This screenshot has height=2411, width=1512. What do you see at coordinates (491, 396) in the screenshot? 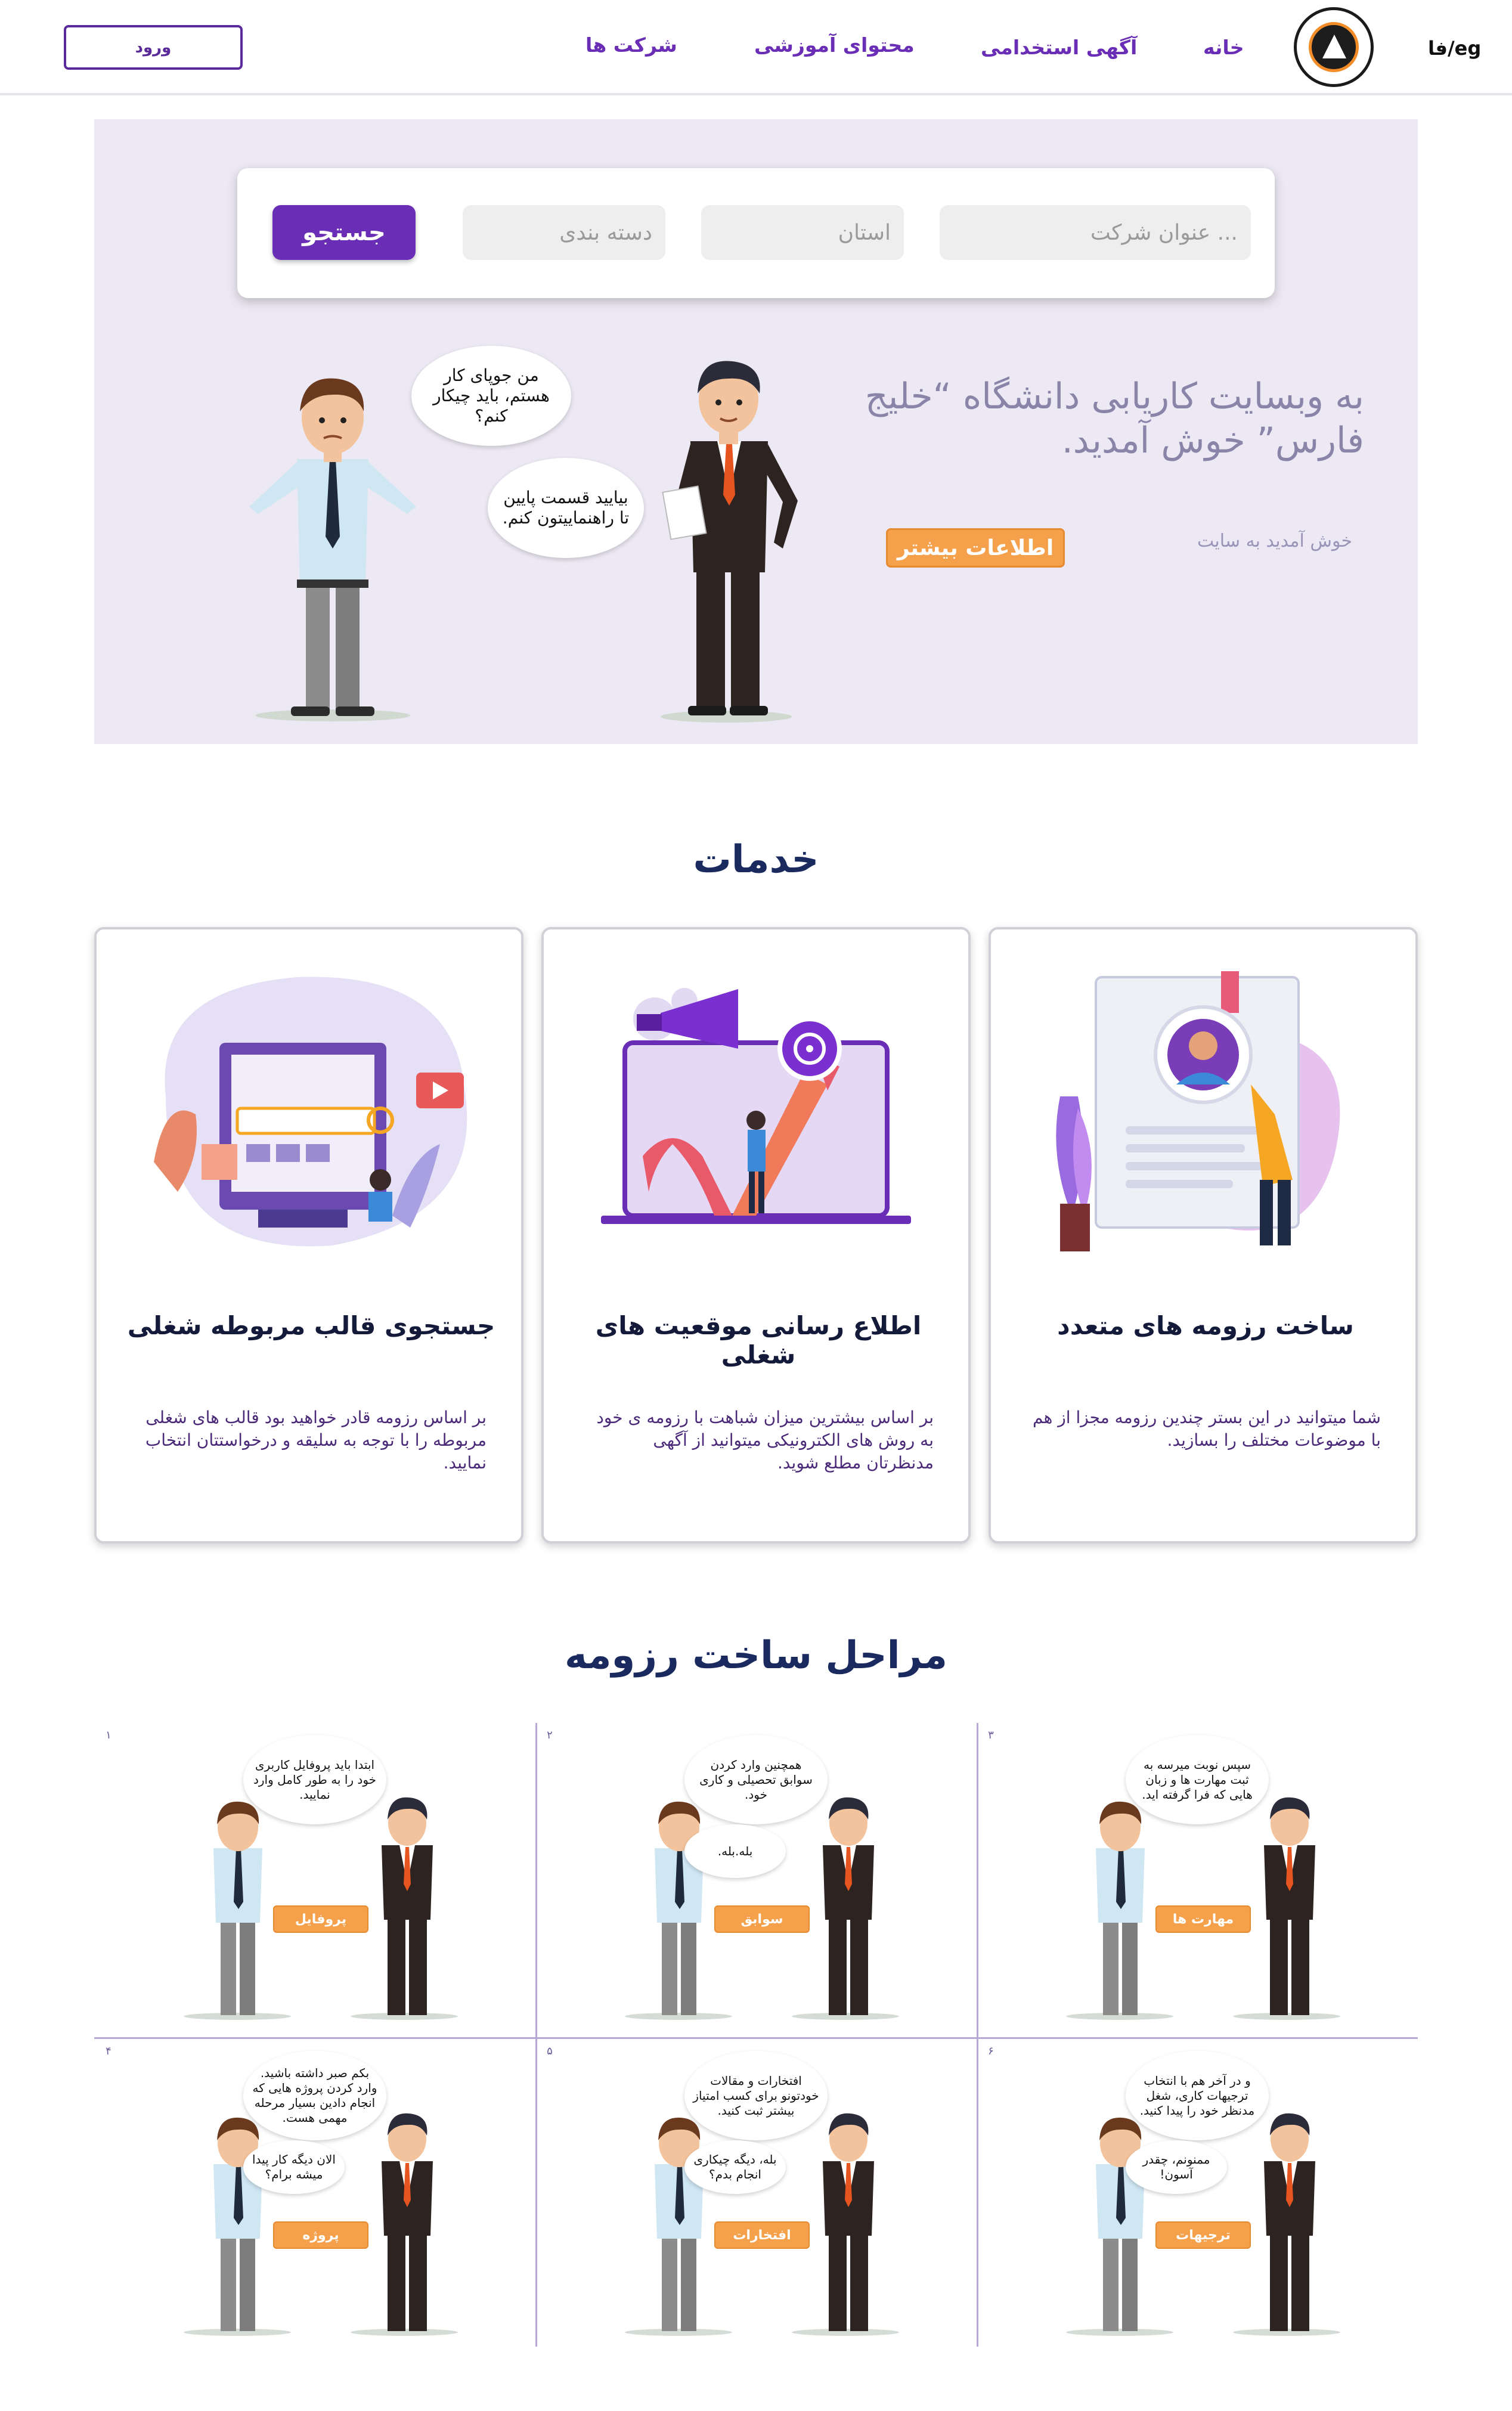
I see `seeker-speech-bubble: من جوپای کار هستم، باید چیکار کنم؟` at bounding box center [491, 396].